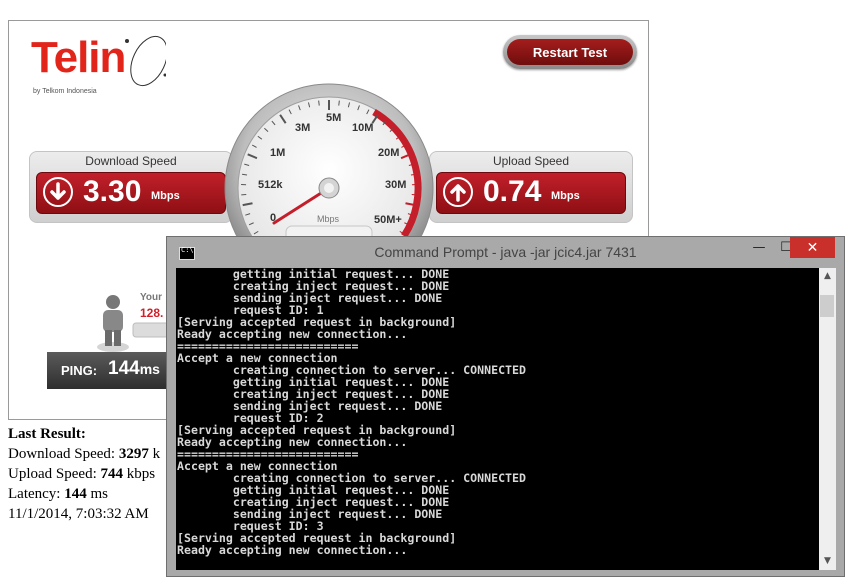 The height and width of the screenshot is (577, 845). What do you see at coordinates (54, 474) in the screenshot?
I see `last-upload-label: Upload Speed:` at bounding box center [54, 474].